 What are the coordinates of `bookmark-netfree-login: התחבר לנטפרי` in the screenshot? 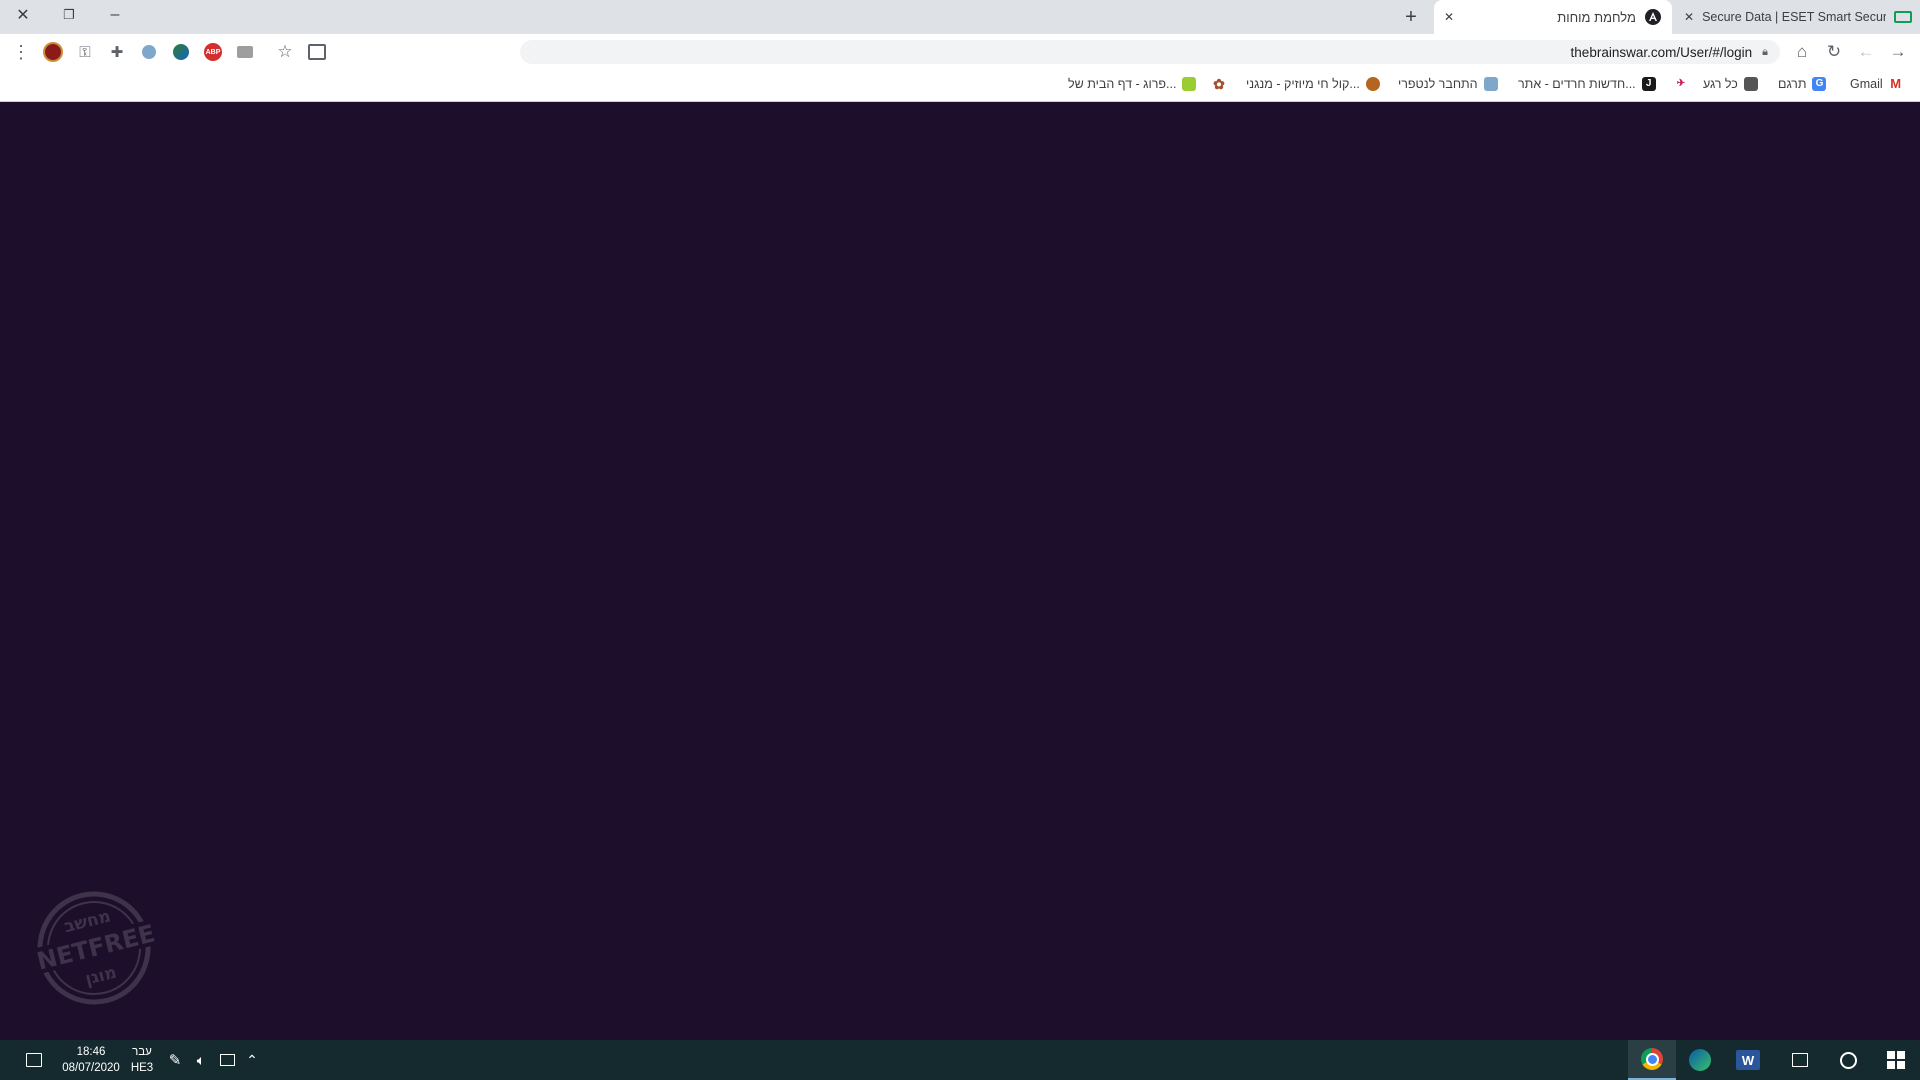 It's located at (1448, 84).